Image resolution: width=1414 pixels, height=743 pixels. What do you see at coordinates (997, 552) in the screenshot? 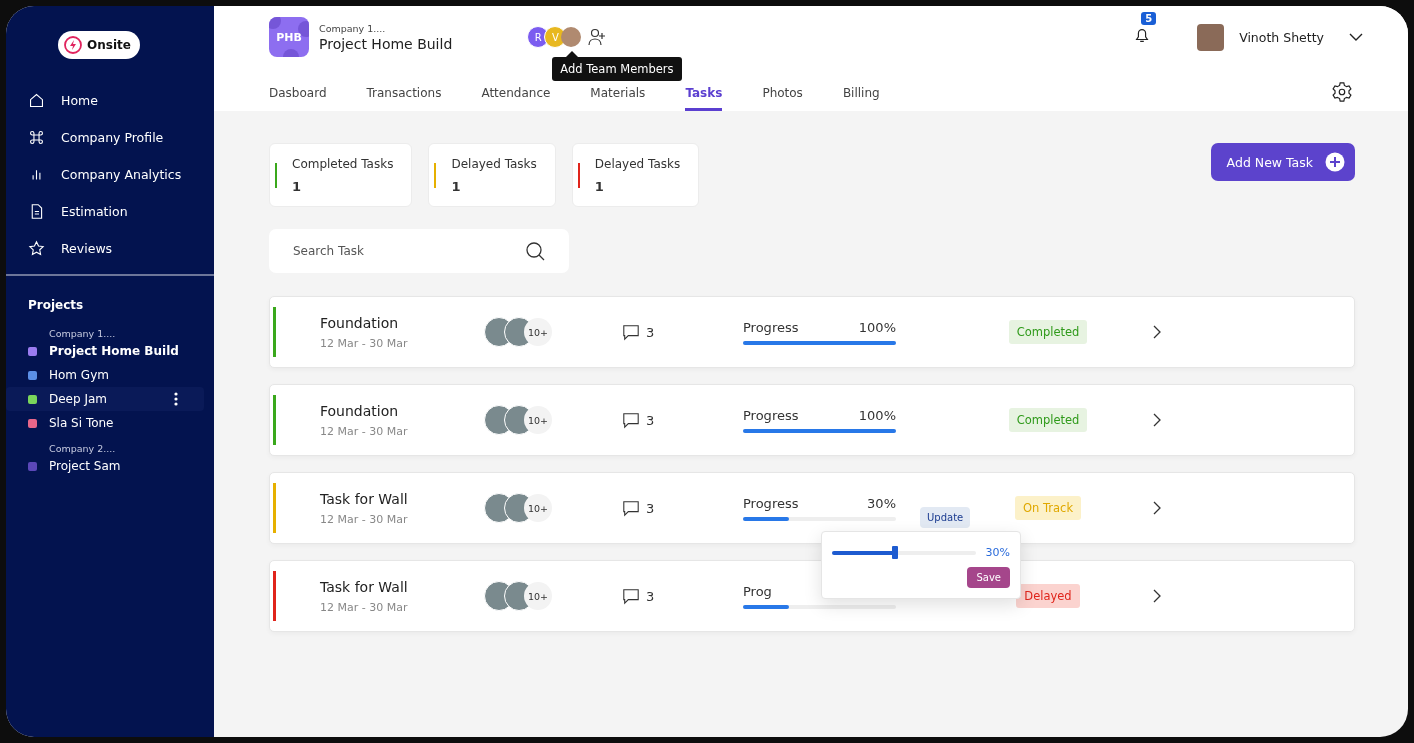
I see `slider-value: 30%` at bounding box center [997, 552].